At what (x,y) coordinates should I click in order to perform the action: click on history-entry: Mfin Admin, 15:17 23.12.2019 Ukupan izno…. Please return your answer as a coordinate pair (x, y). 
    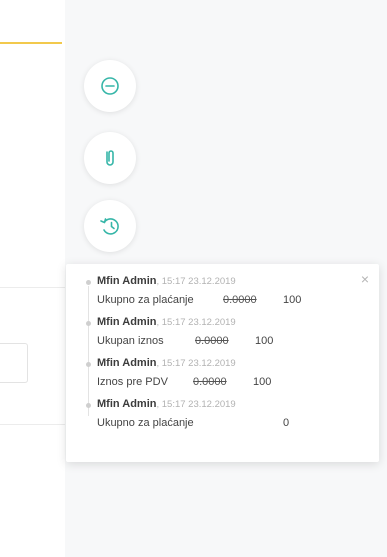
    Looking at the image, I should click on (222, 326).